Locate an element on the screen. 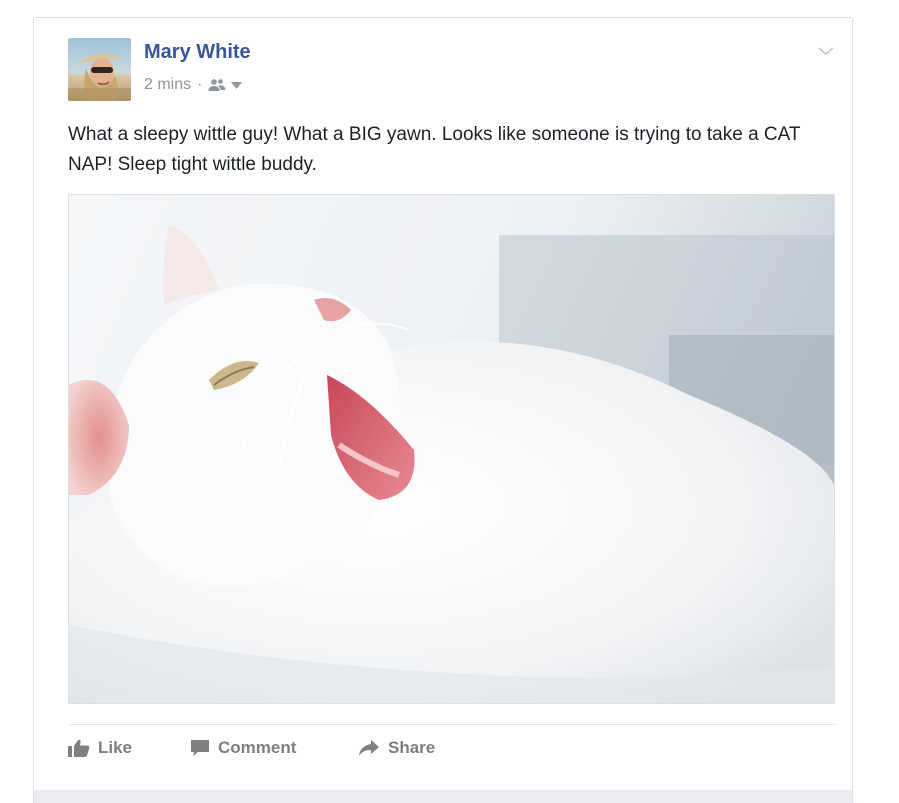 The image size is (899, 803). author-name: Mary White is located at coordinates (197, 52).